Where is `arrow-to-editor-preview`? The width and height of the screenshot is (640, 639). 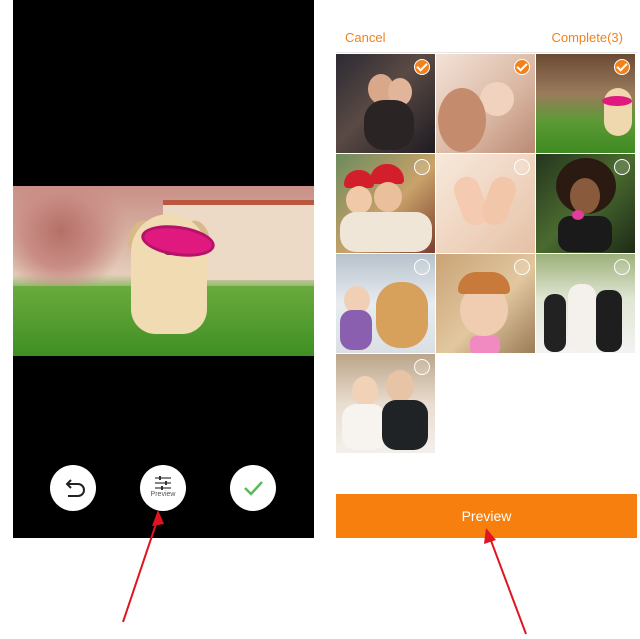
arrow-to-editor-preview is located at coordinates (143, 566).